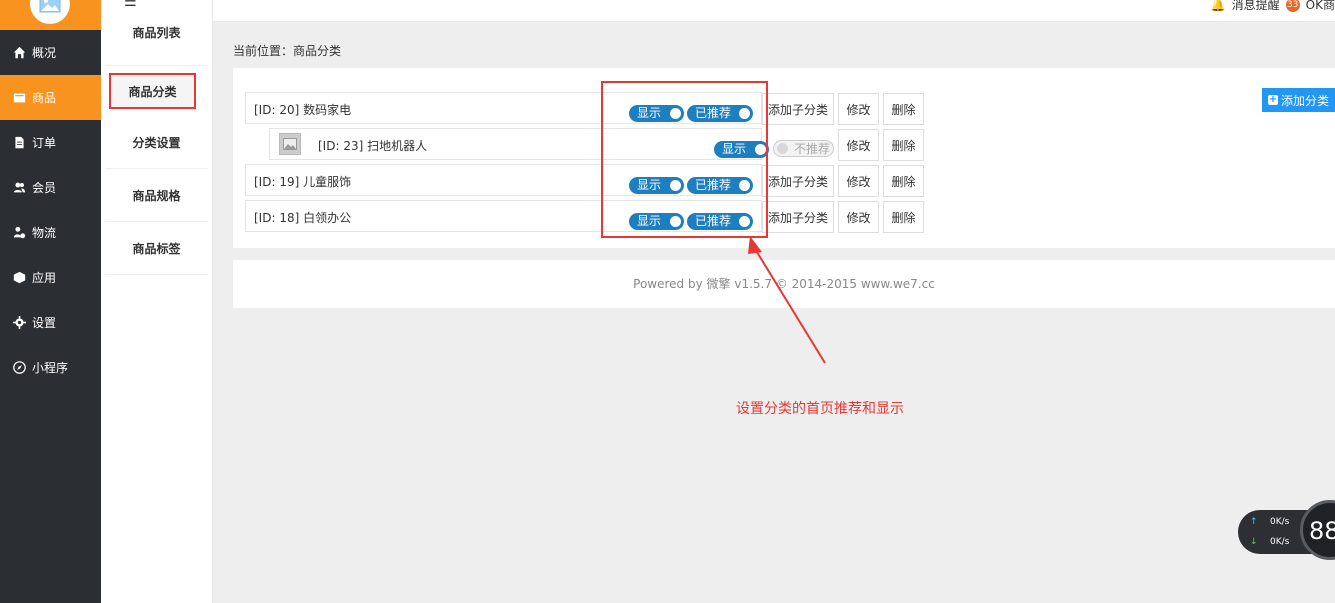 Image resolution: width=1335 pixels, height=603 pixels. Describe the element at coordinates (44, 188) in the screenshot. I see `nav-item-label: 会员` at that location.